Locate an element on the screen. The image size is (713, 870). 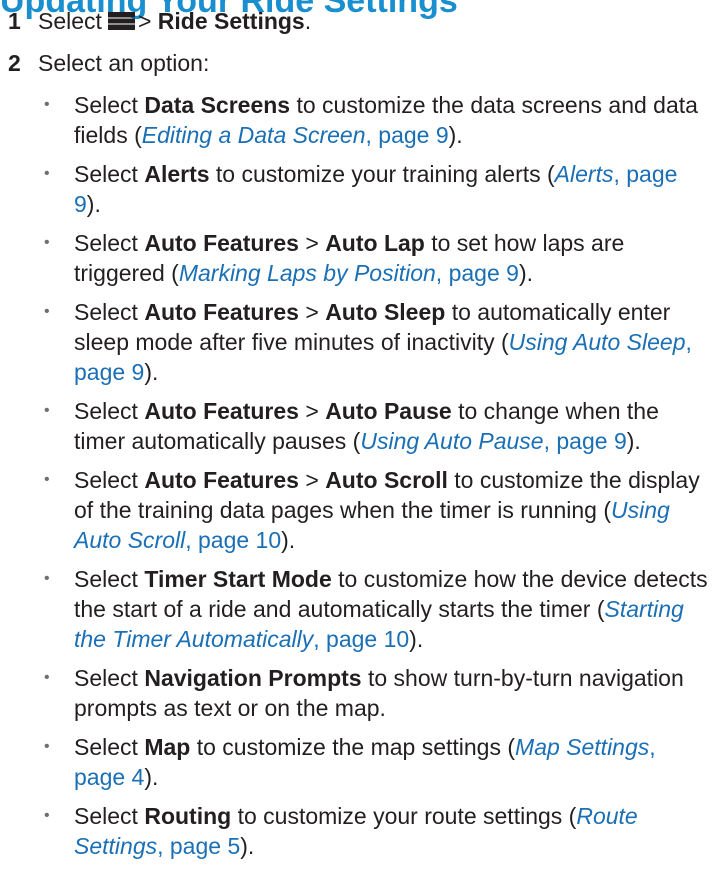
option-description: to customize the map settings ( is located at coordinates (353, 747).